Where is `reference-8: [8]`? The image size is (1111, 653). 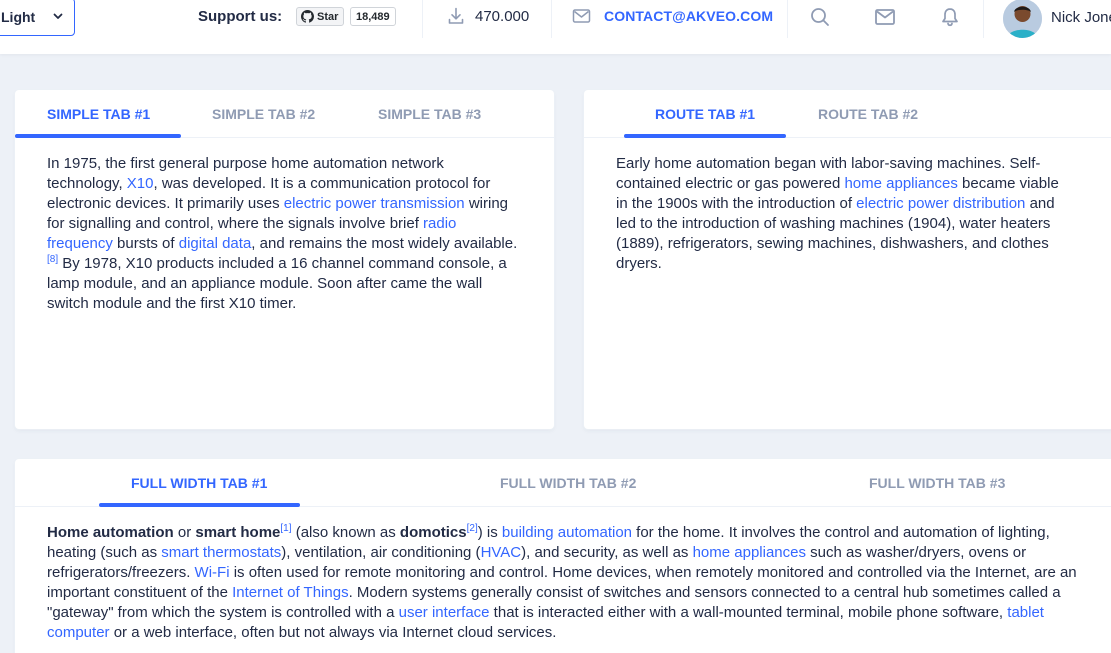
reference-8: [8] is located at coordinates (52, 259).